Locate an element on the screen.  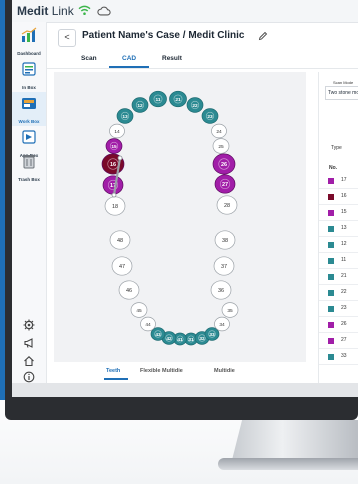
tooth-number-label: 24 is located at coordinates (219, 132).